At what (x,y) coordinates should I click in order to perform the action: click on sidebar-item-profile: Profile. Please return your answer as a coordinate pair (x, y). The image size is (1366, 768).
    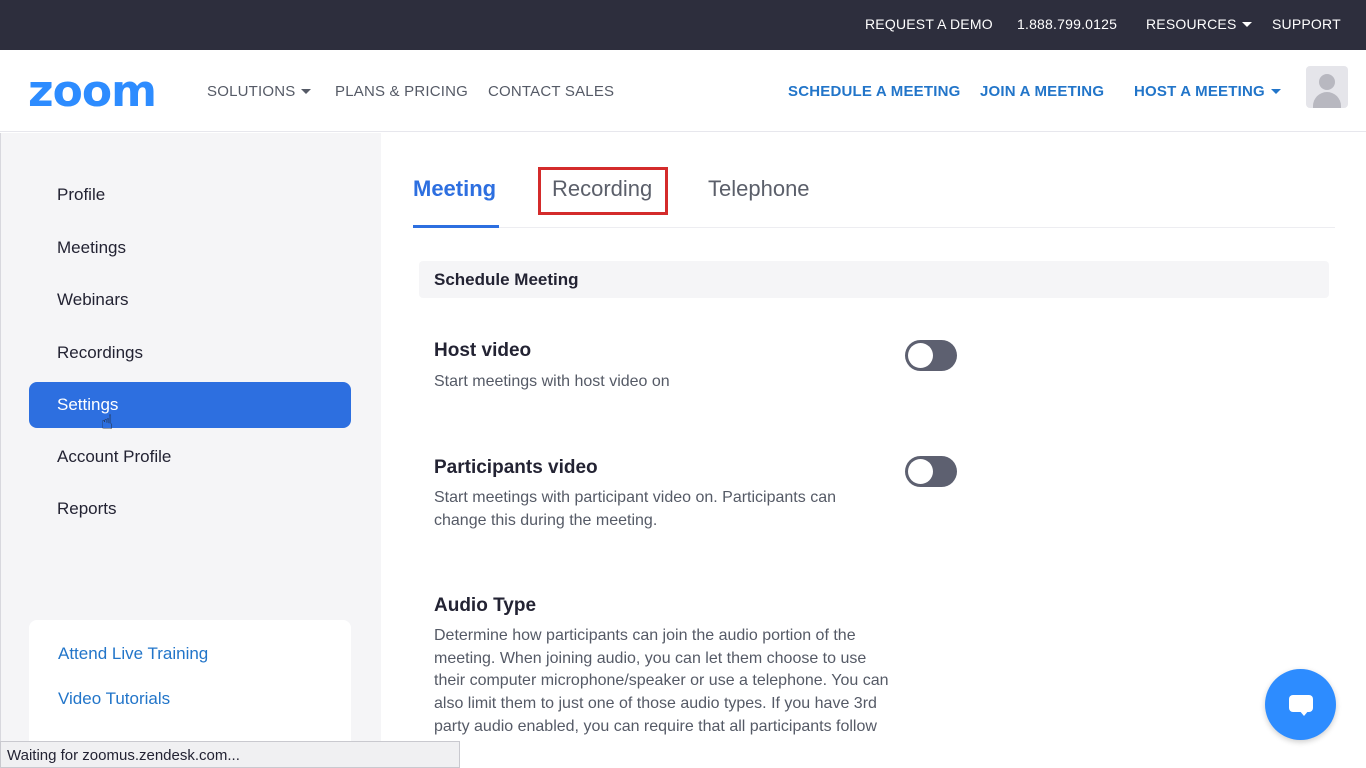
    Looking at the image, I should click on (190, 195).